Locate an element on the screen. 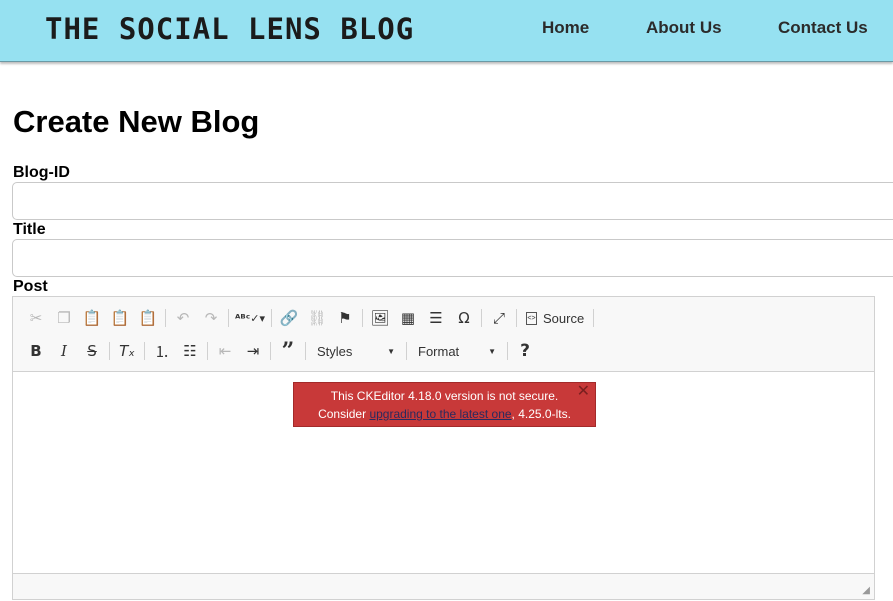  styles-dropdown: Styles ▼ is located at coordinates (356, 351).